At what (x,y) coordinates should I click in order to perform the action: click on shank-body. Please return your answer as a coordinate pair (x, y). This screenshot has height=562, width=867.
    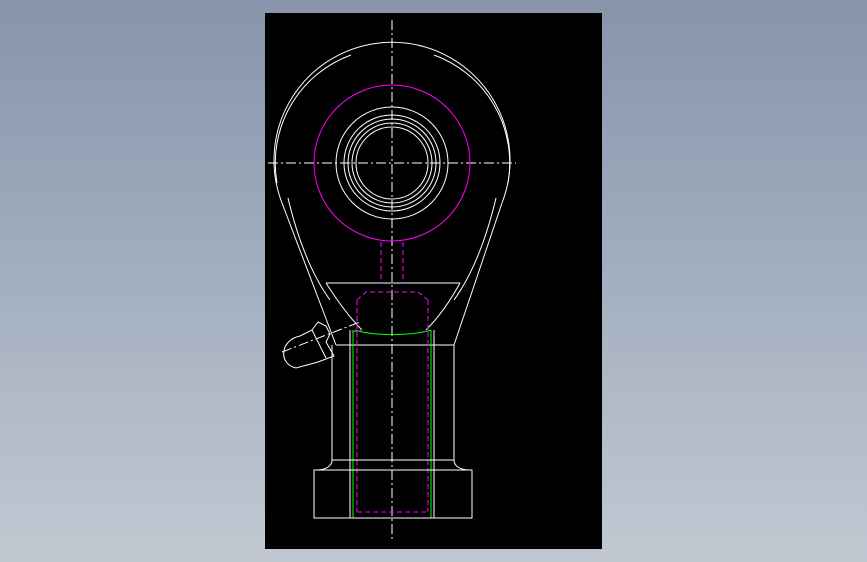
    Looking at the image, I should click on (393, 424).